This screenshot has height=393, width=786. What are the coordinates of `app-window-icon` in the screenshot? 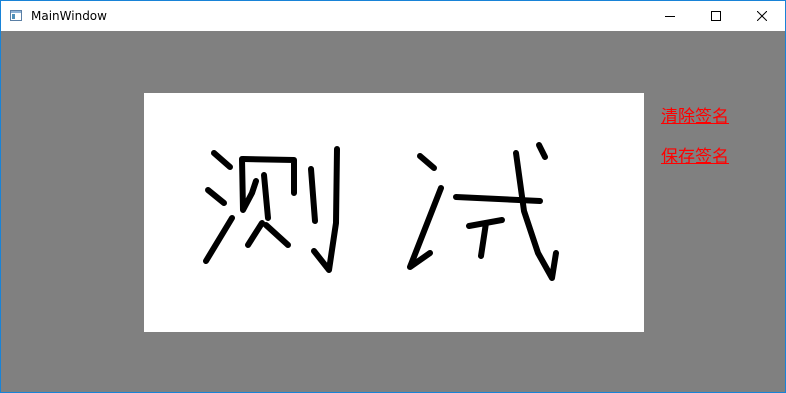 It's located at (16, 15).